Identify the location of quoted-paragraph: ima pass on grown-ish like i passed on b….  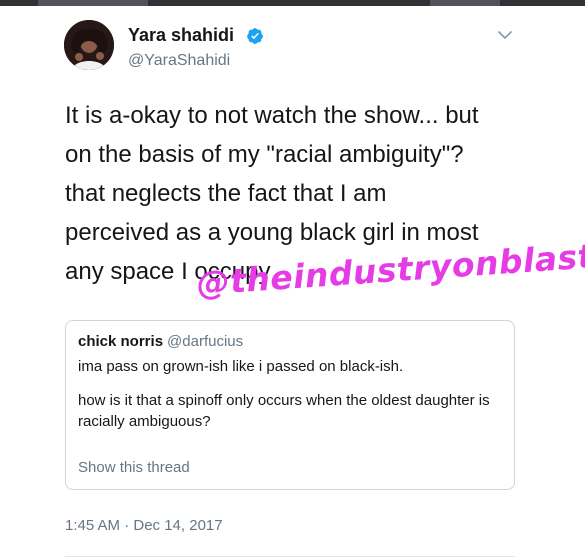
(241, 366).